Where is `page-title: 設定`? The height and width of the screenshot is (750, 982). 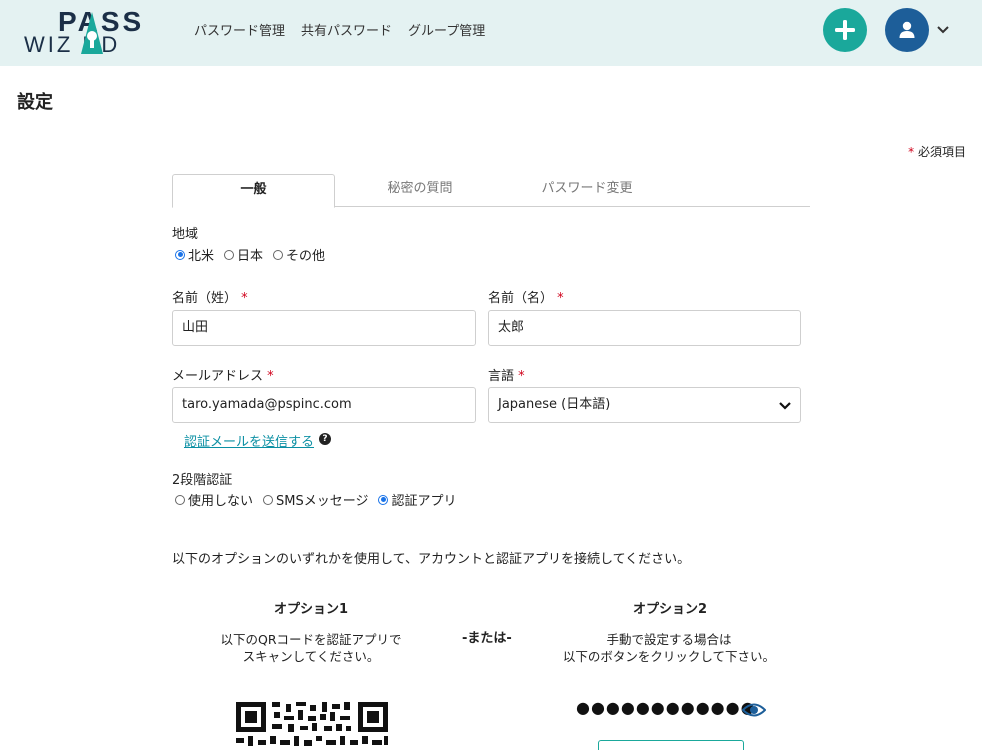 page-title: 設定 is located at coordinates (35, 102).